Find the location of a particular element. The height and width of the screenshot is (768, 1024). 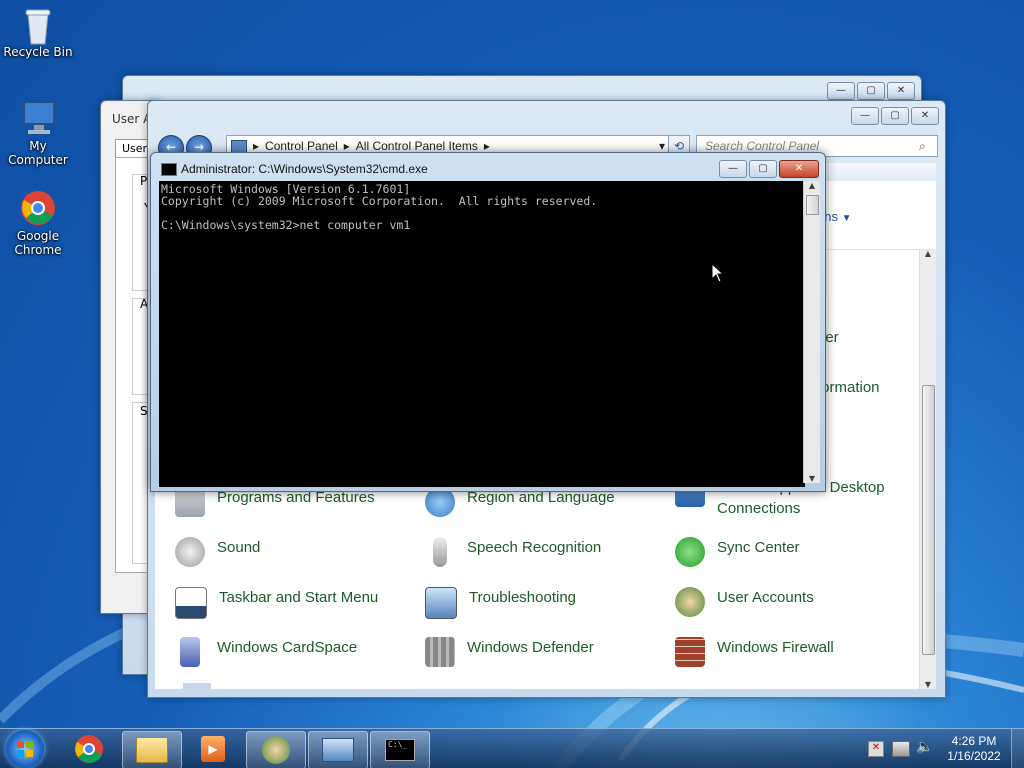

folder-icon is located at coordinates (152, 750).